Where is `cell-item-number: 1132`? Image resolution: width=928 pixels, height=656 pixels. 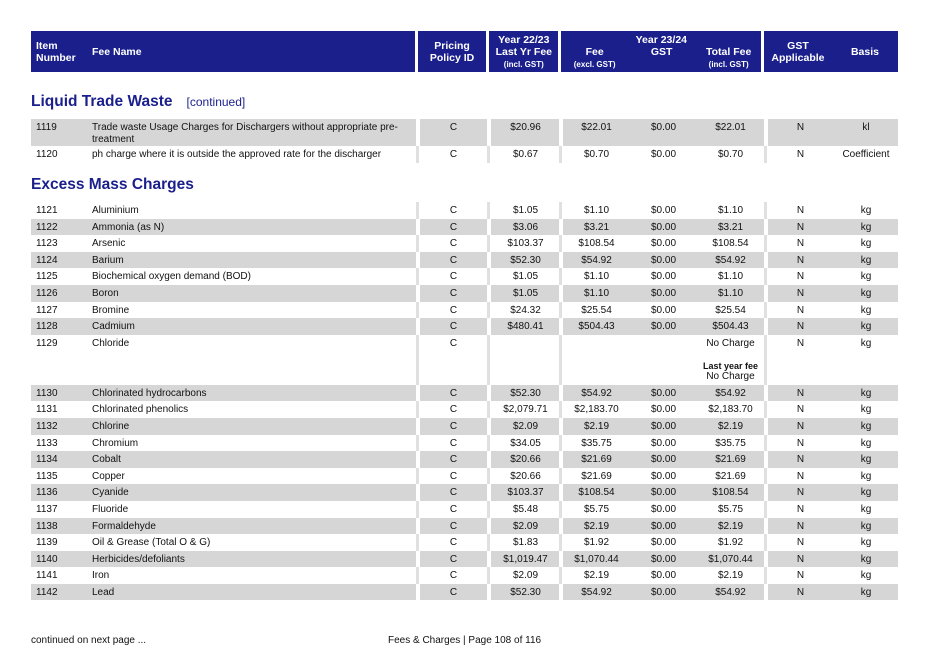 cell-item-number: 1132 is located at coordinates (47, 426).